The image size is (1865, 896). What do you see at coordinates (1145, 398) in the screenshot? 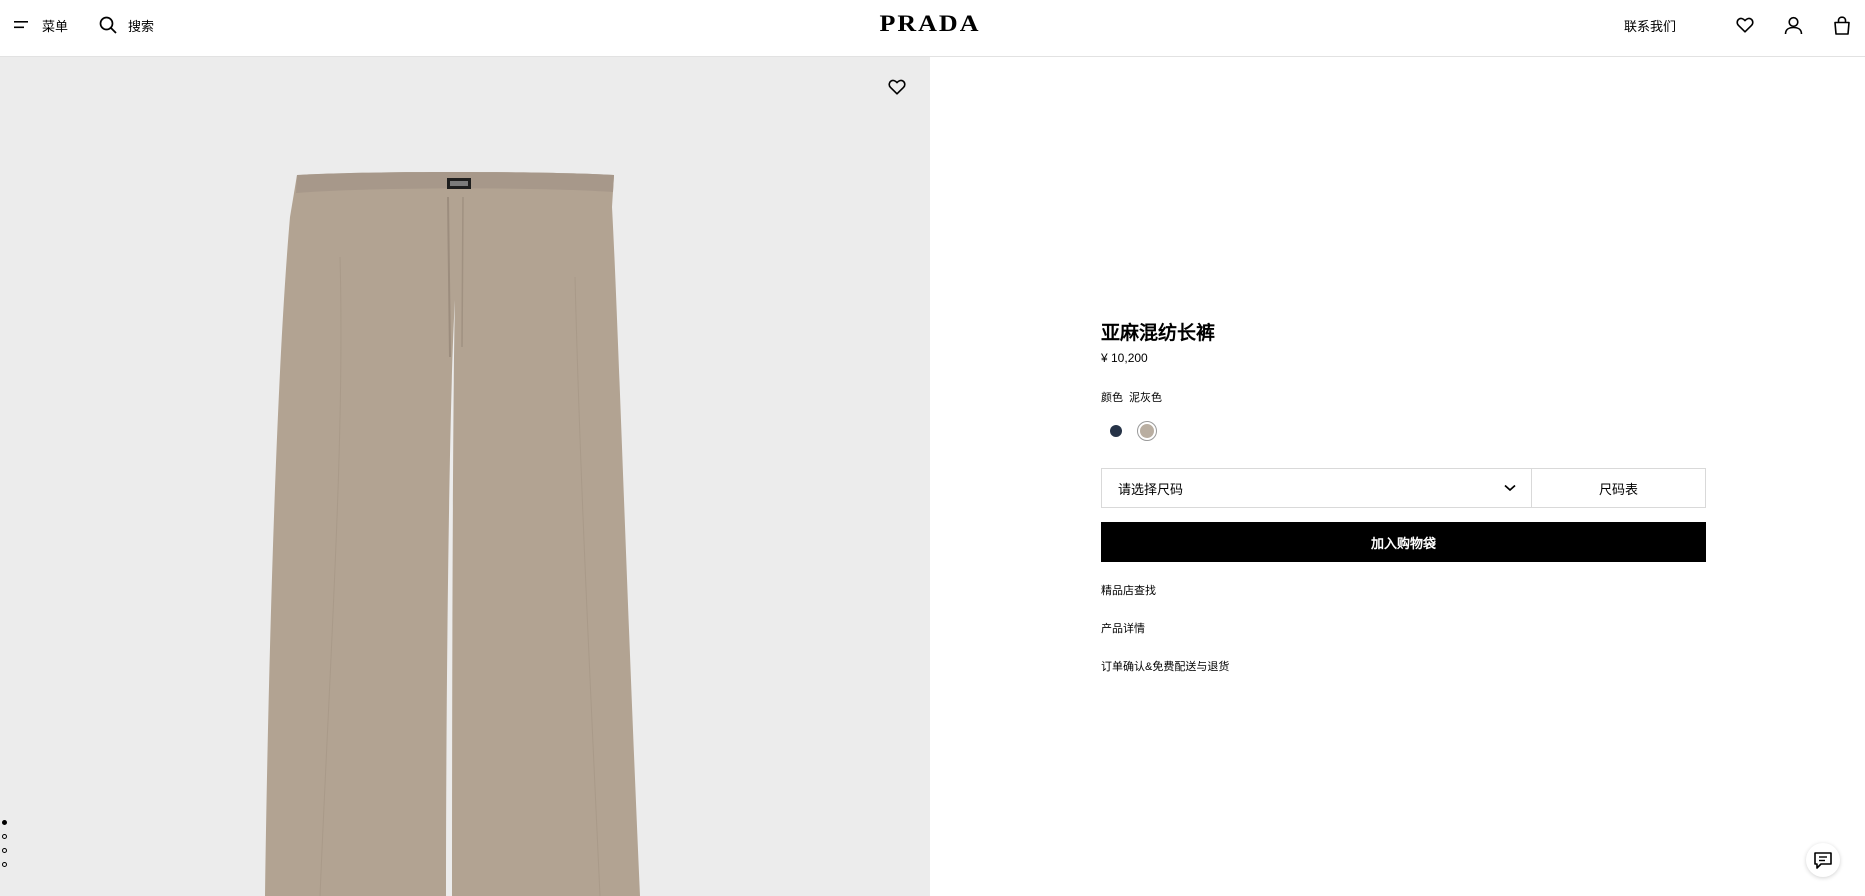
I see `color-selected-name: 泥灰色` at bounding box center [1145, 398].